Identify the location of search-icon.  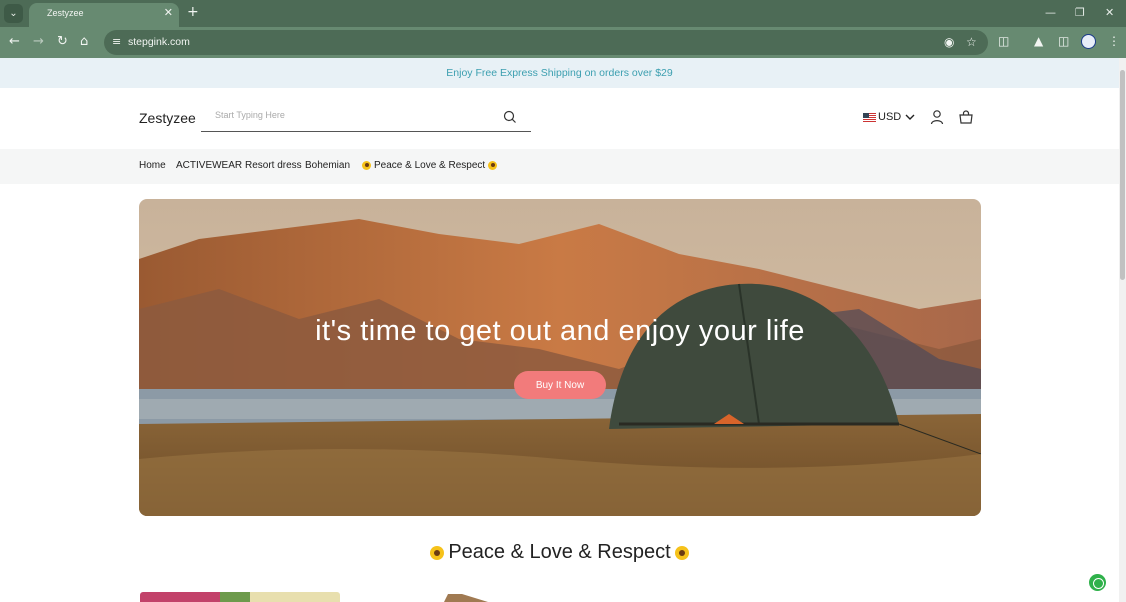
(510, 117).